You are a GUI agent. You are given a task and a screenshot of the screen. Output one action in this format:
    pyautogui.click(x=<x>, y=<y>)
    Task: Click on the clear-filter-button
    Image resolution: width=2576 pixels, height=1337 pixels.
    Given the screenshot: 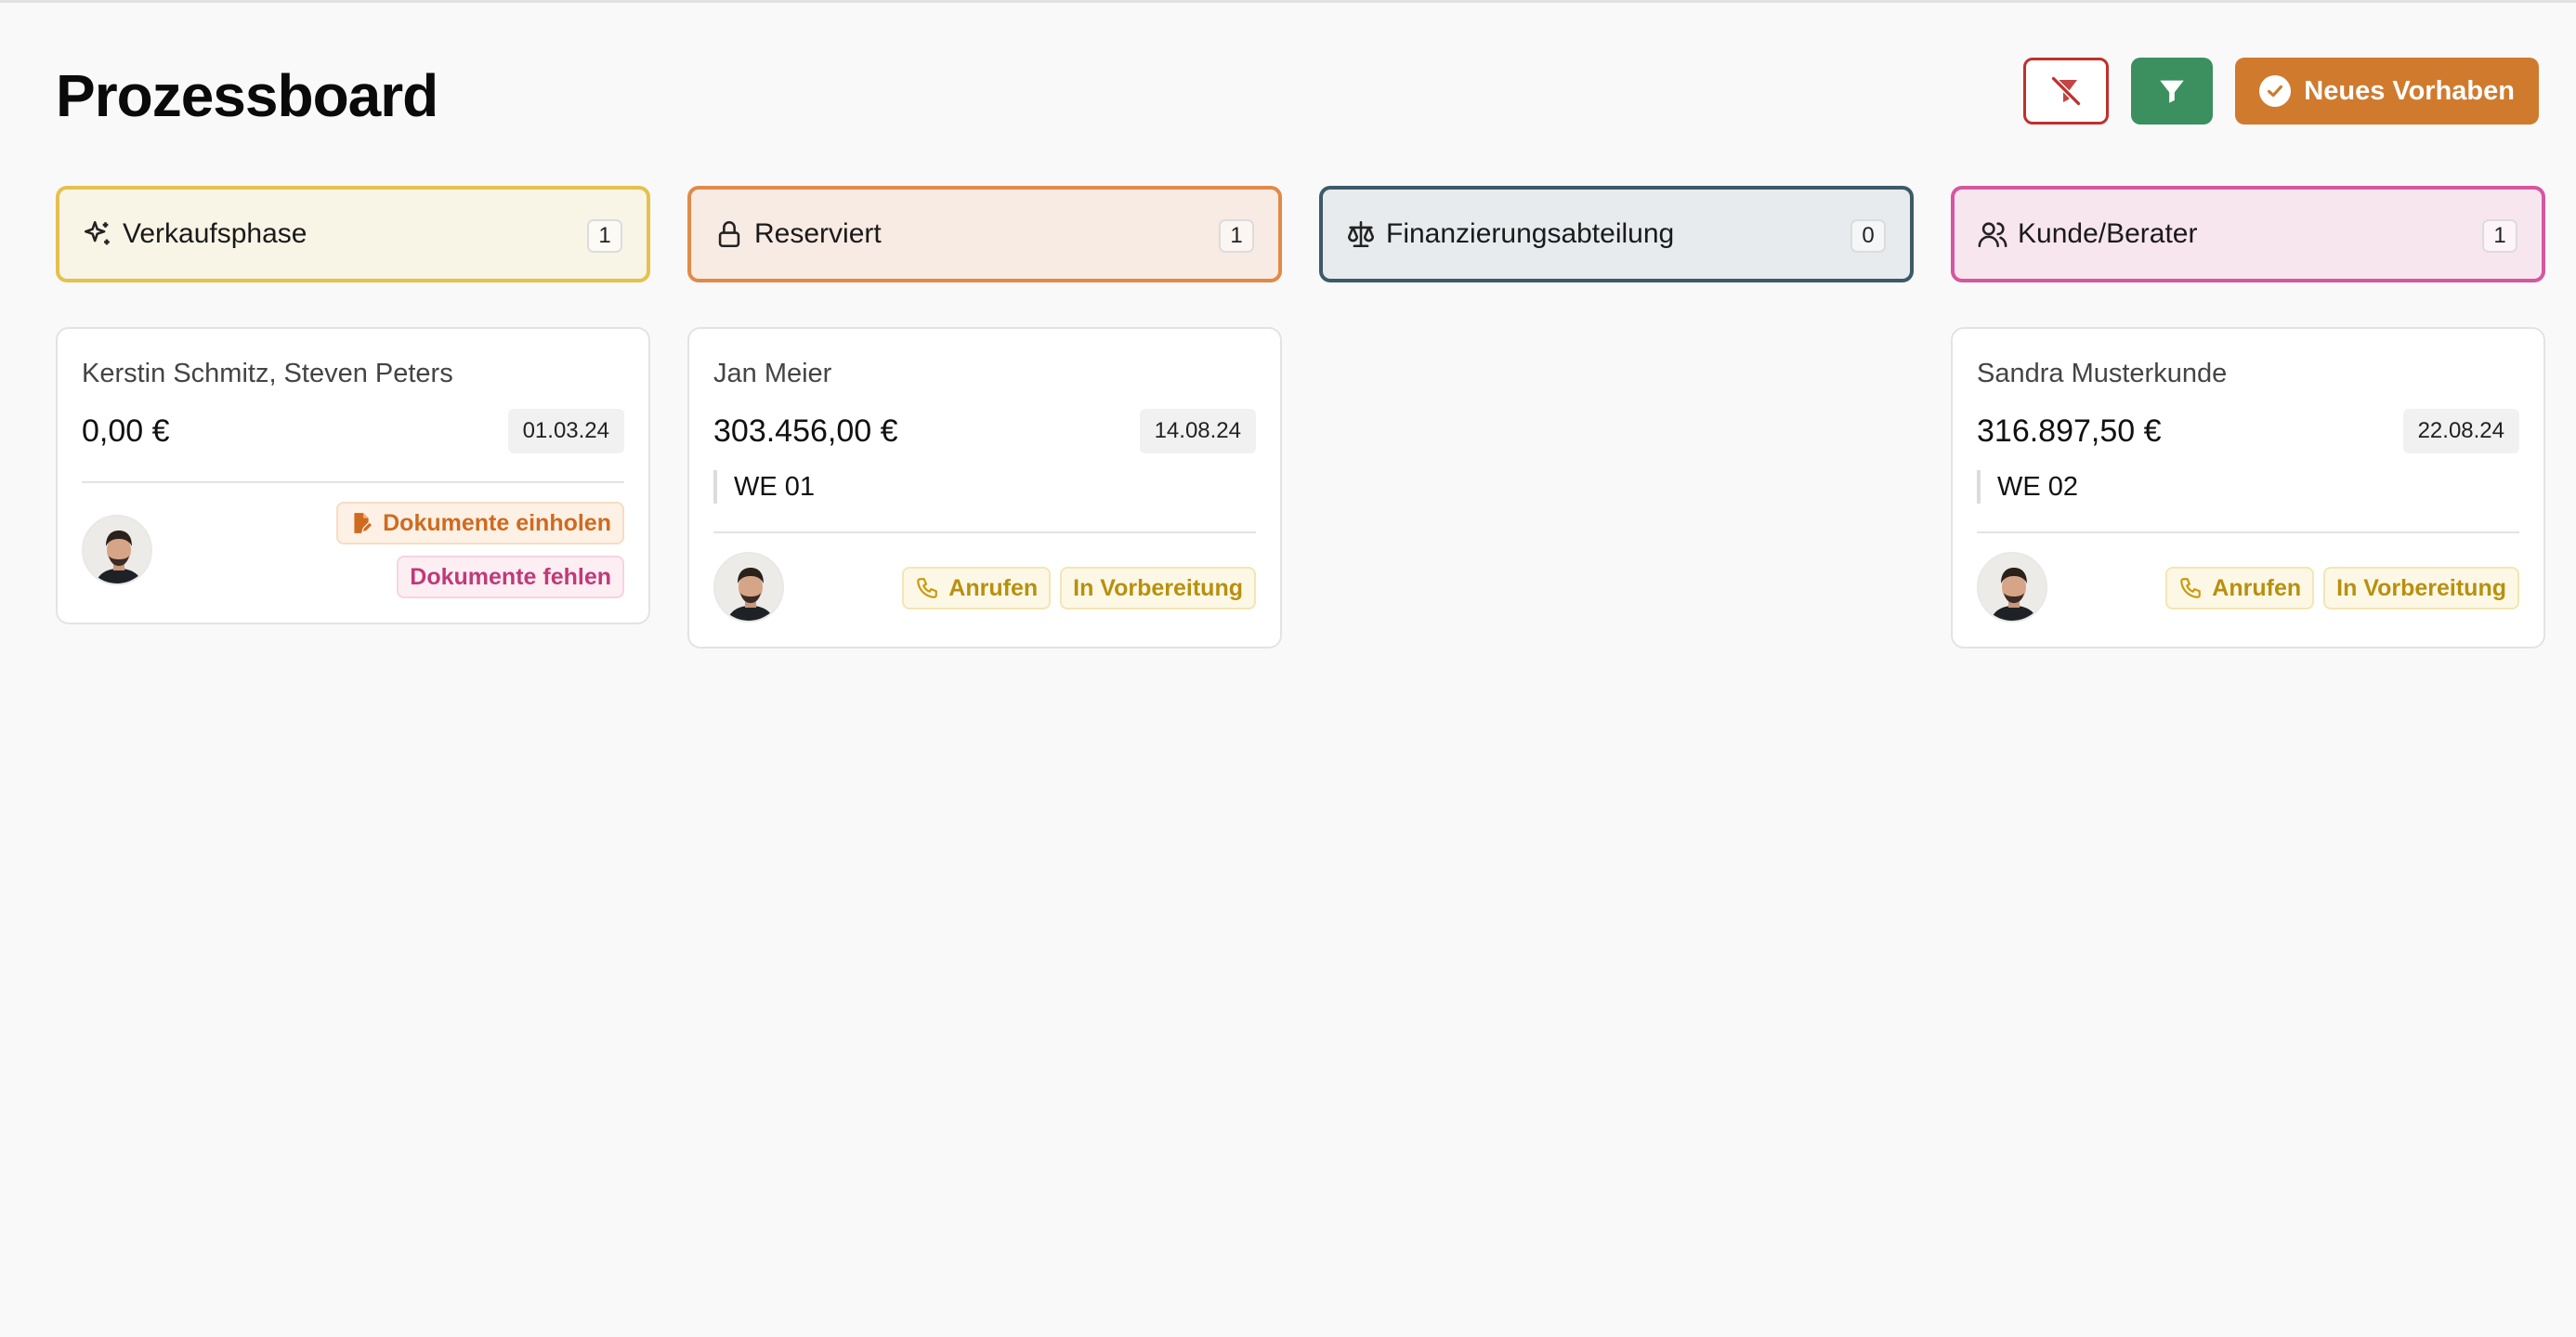 What is the action you would take?
    pyautogui.click(x=2066, y=92)
    